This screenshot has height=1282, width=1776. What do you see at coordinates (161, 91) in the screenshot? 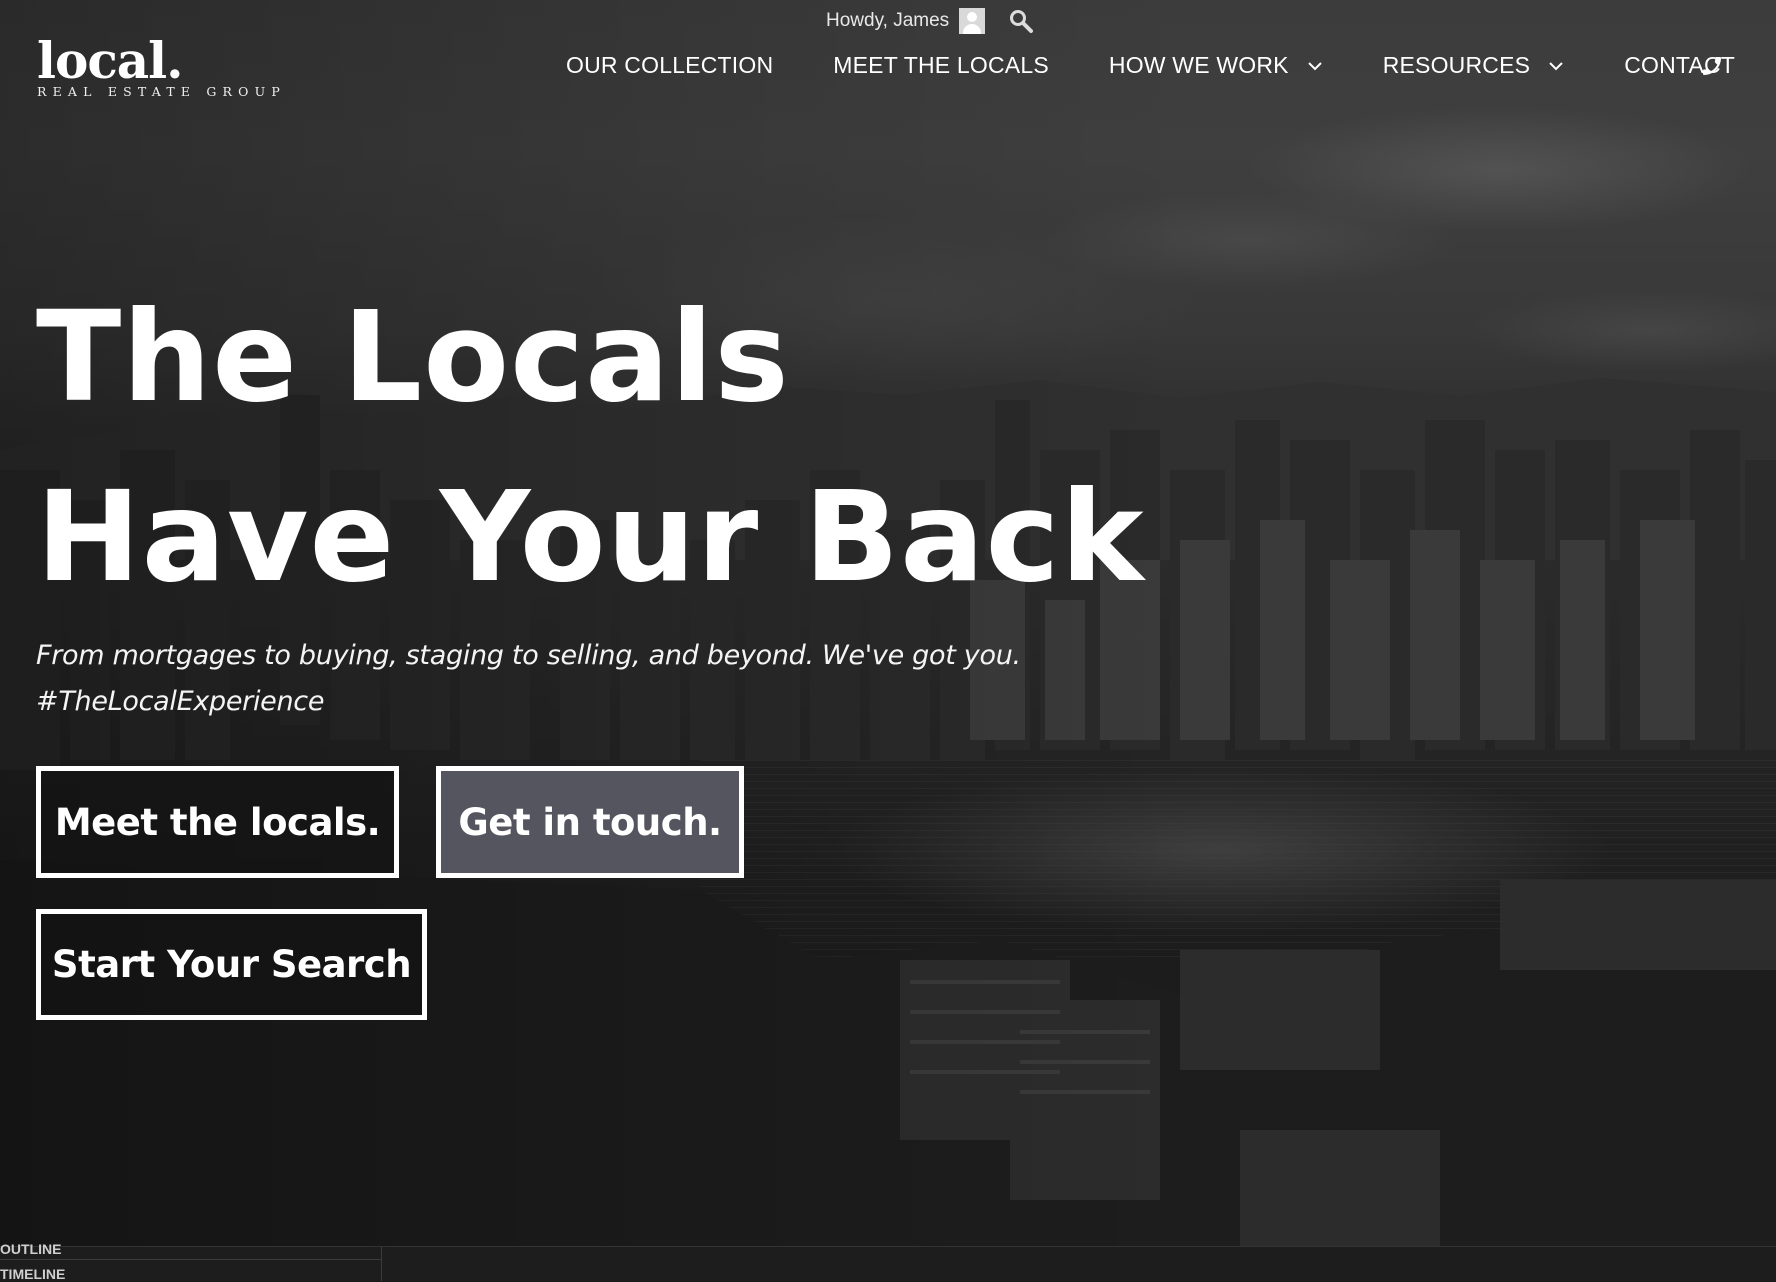
I see `logo-tagline: REAL ESTATE GROUP` at bounding box center [161, 91].